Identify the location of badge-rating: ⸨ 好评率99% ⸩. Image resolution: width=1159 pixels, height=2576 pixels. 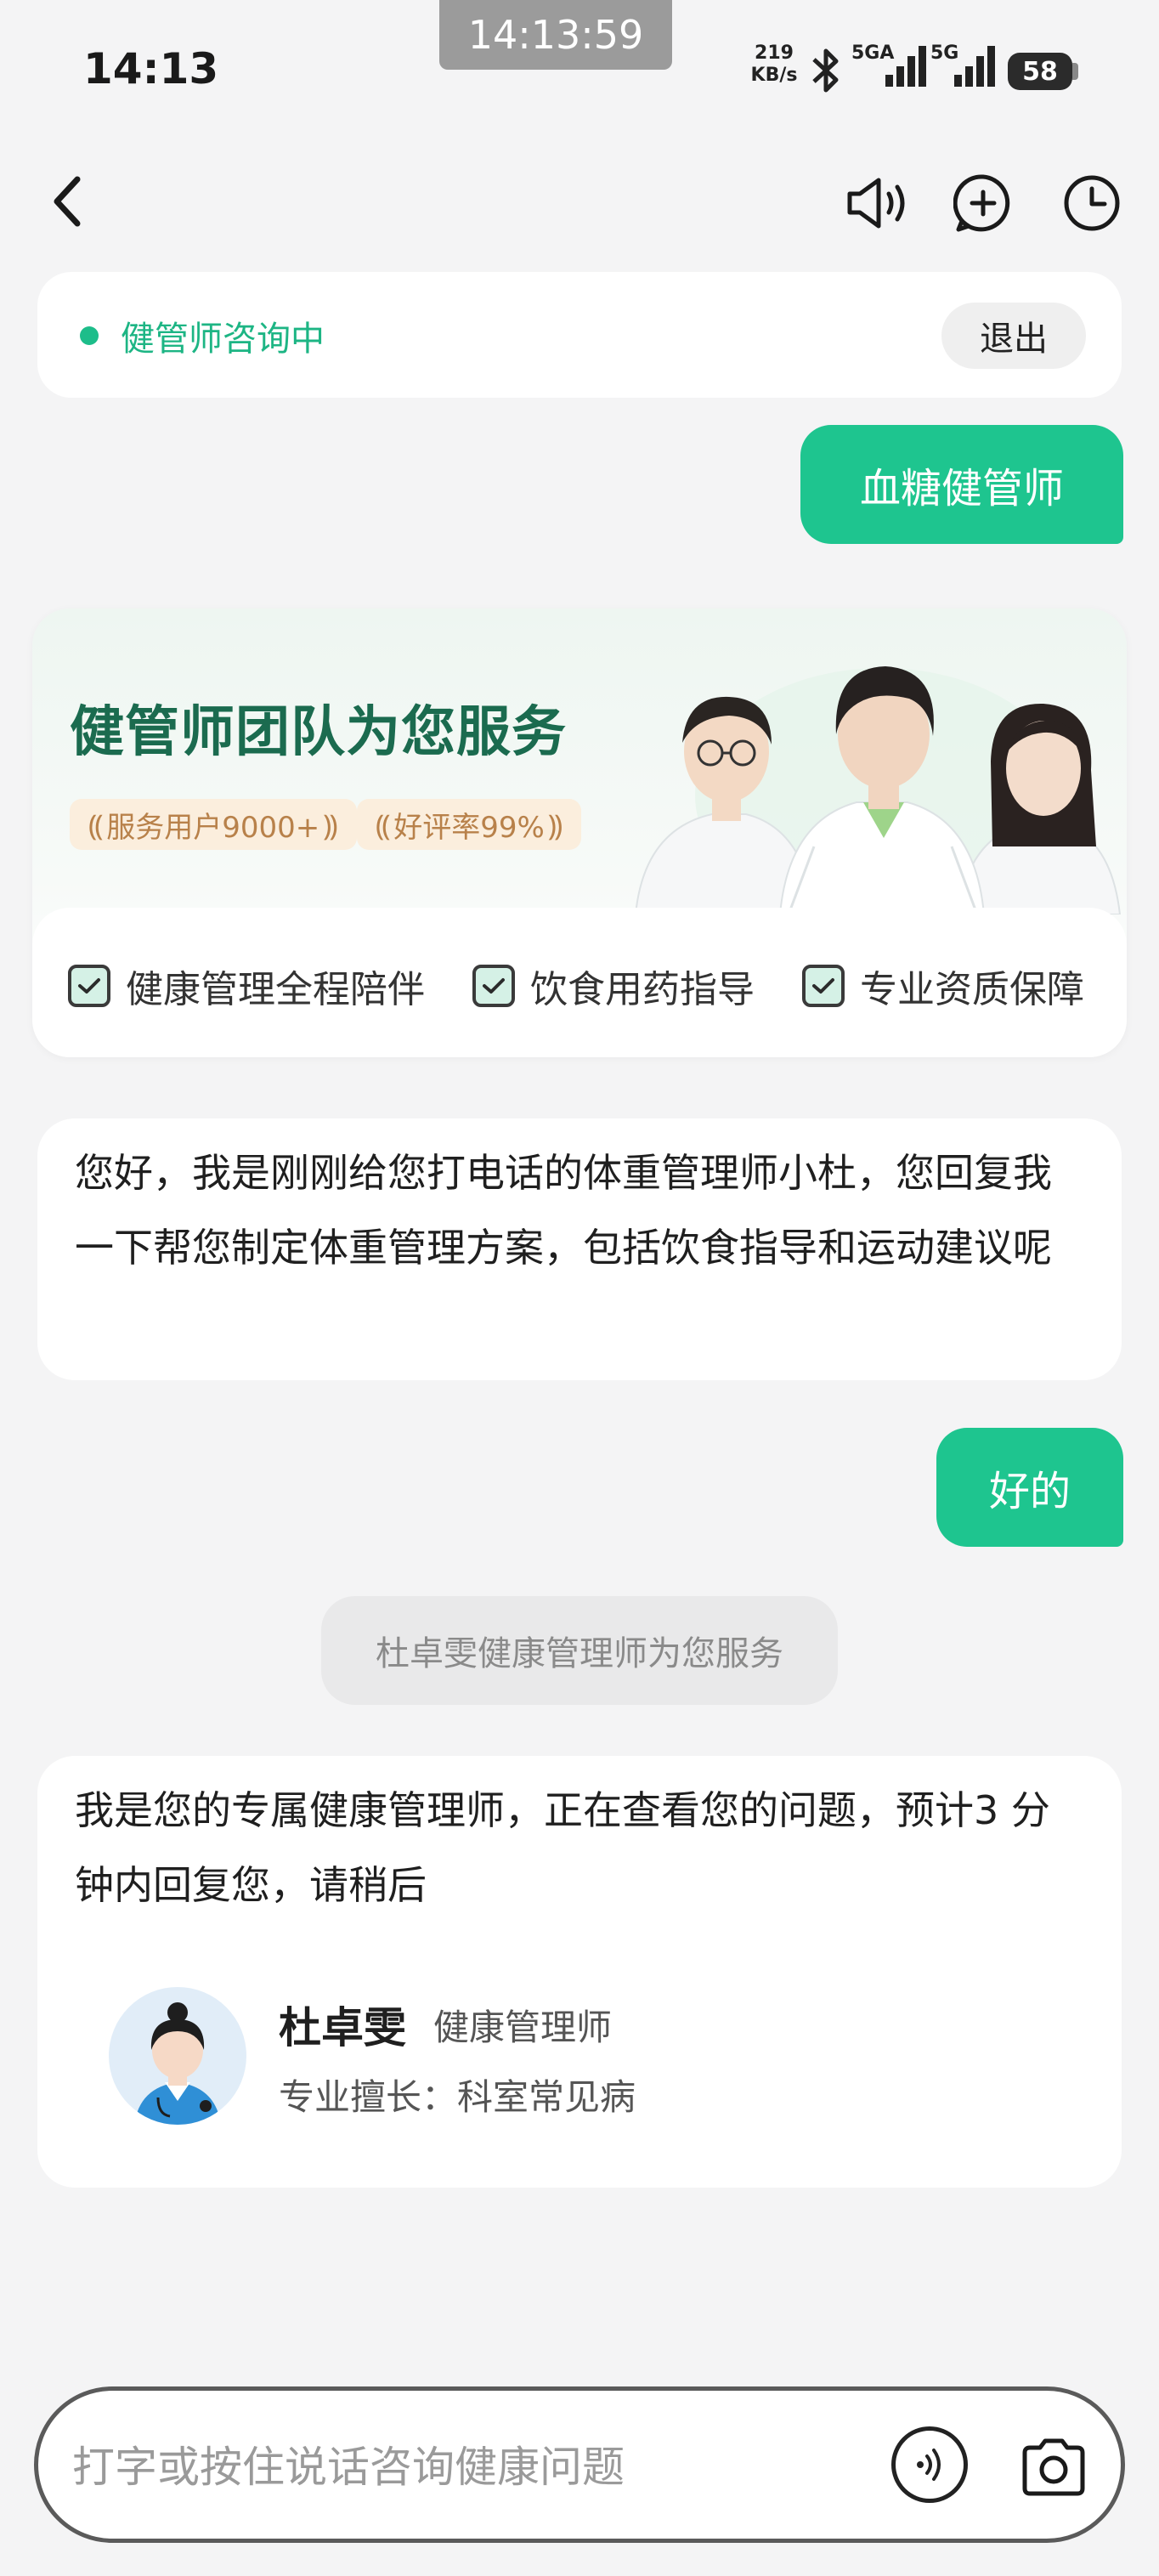
(470, 824).